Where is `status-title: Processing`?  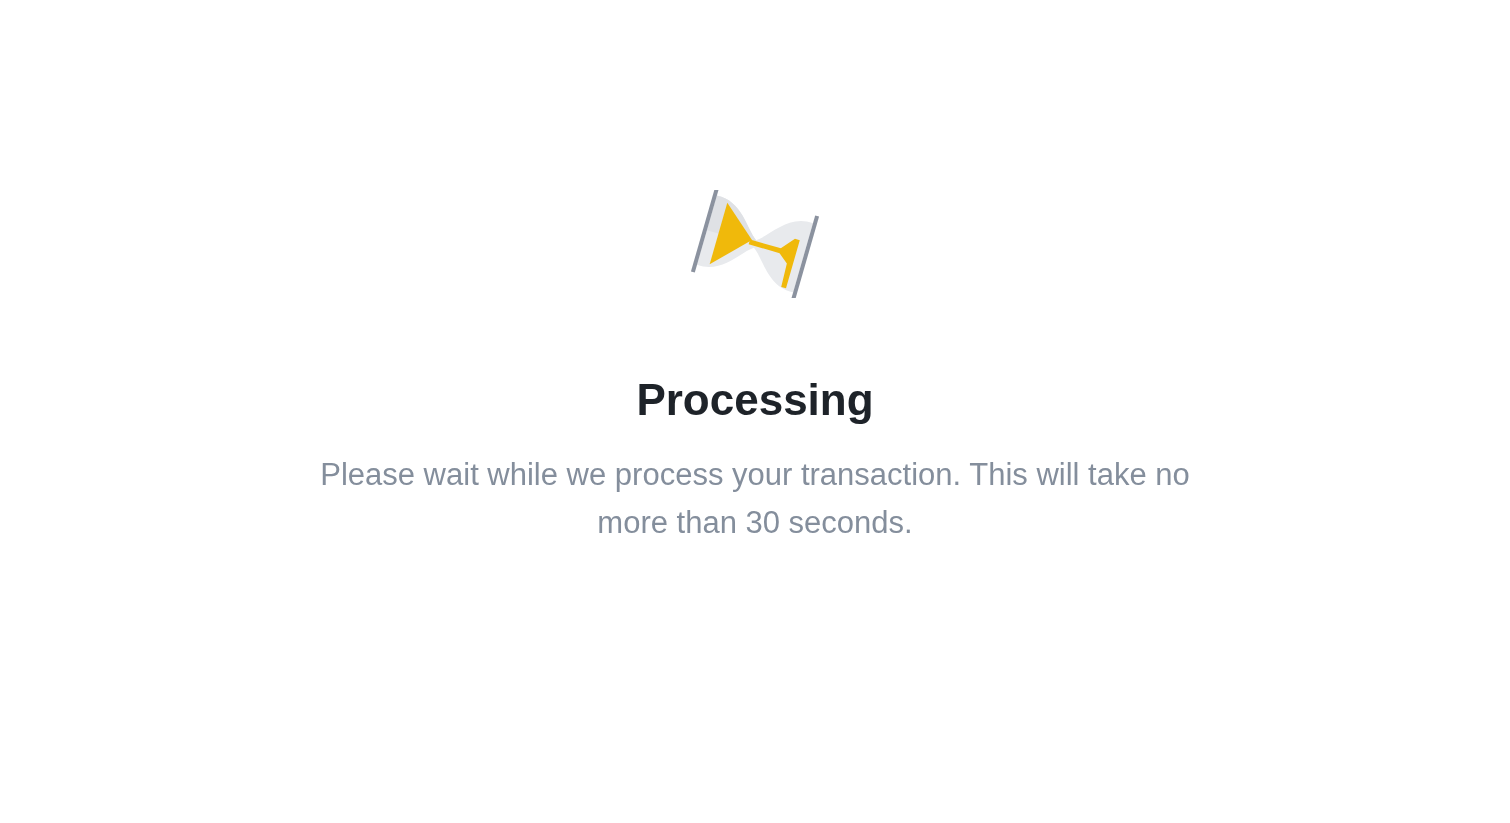 status-title: Processing is located at coordinates (755, 400).